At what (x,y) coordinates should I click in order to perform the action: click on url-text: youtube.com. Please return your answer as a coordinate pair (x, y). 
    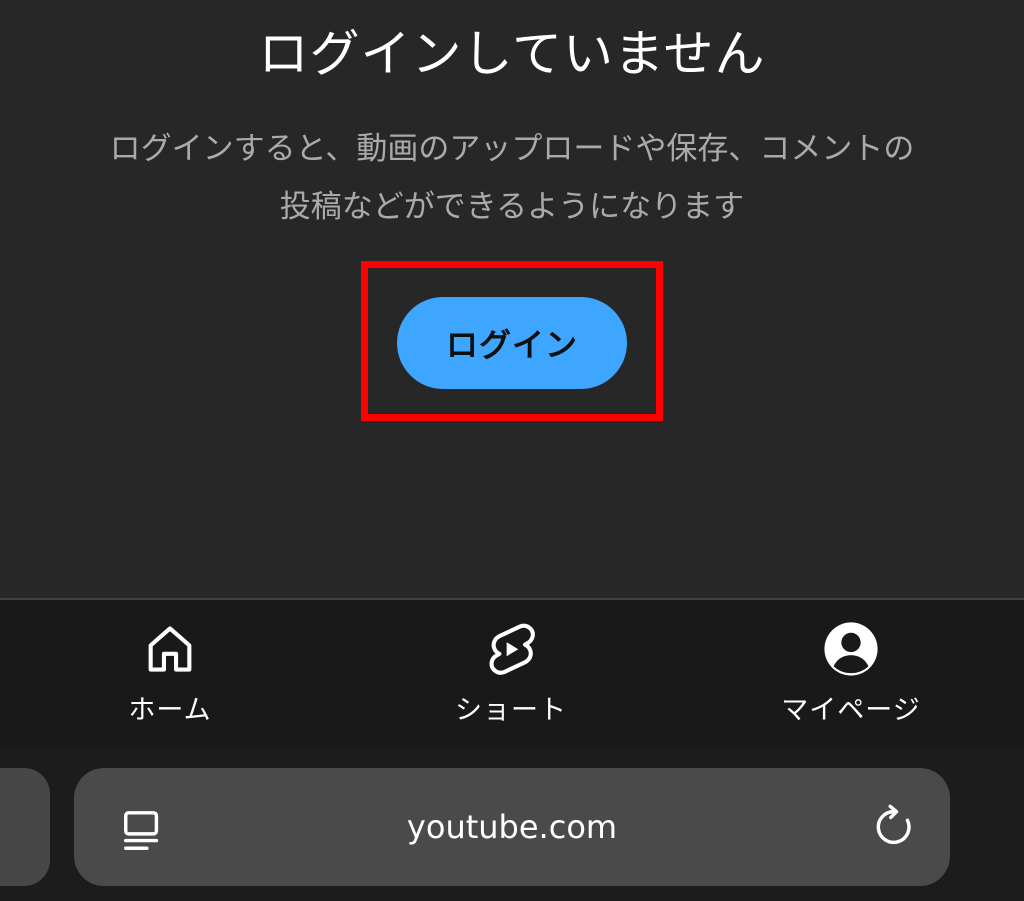
    Looking at the image, I should click on (512, 827).